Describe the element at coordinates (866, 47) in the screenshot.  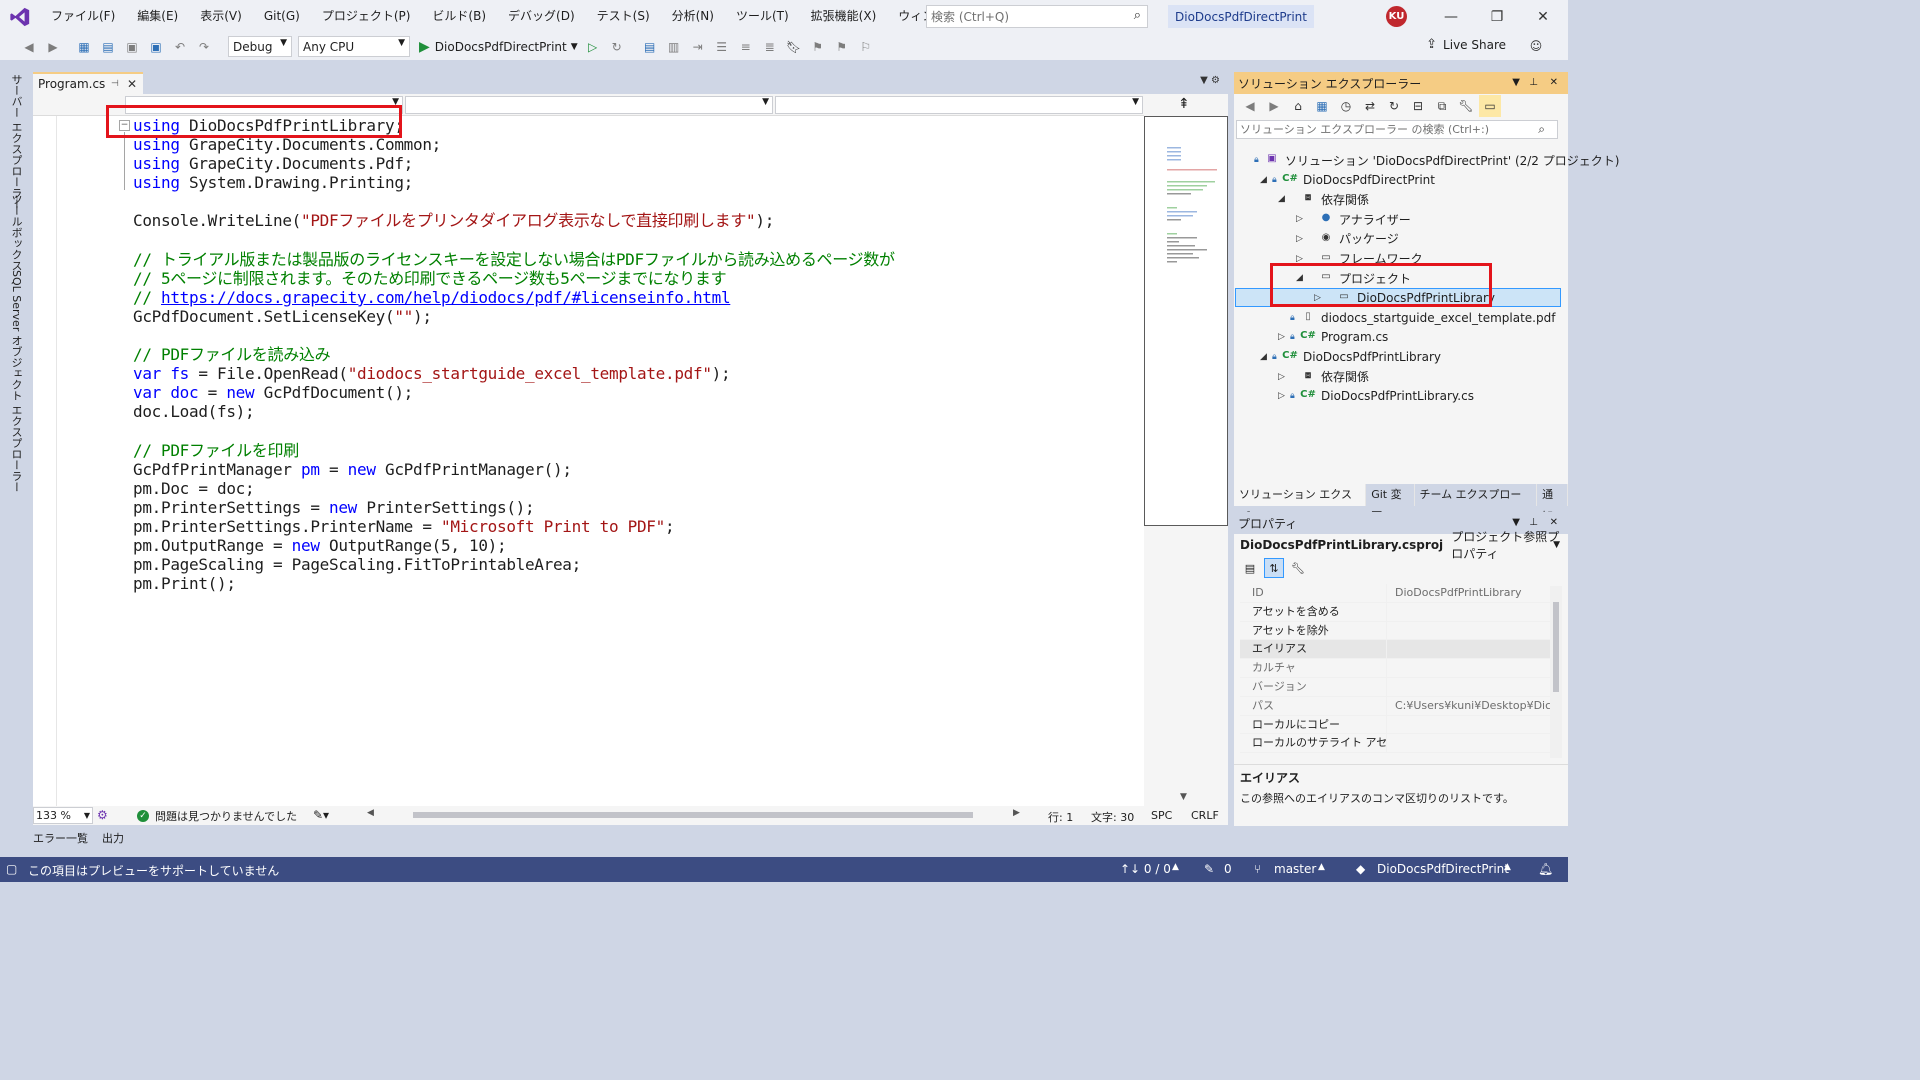
I see `clear-bookmark-icon: ⚐` at that location.